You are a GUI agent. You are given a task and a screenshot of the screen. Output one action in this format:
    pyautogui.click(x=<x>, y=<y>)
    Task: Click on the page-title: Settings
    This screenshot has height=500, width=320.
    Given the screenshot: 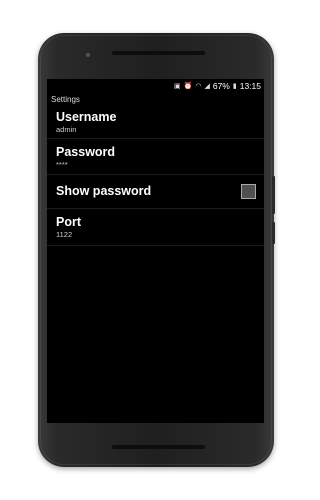 What is the action you would take?
    pyautogui.click(x=65, y=99)
    